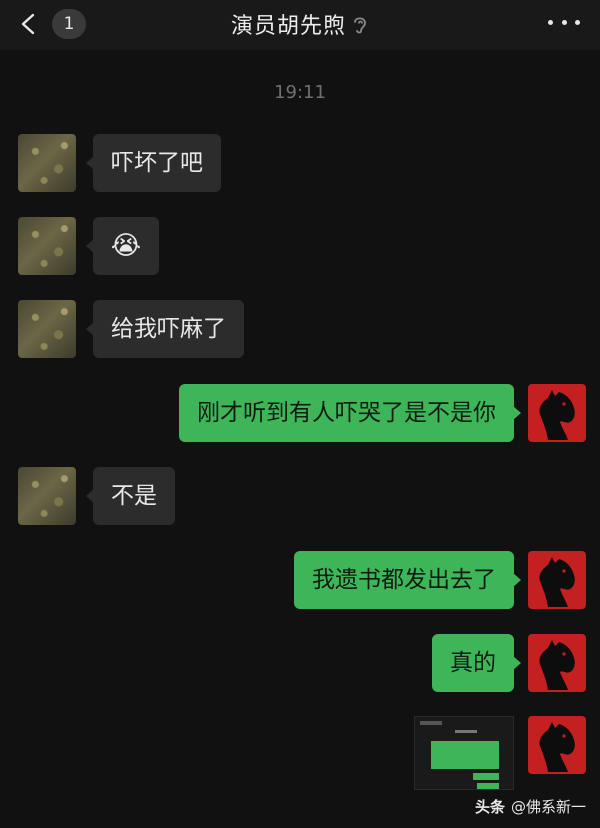  I want to click on watermark-logo: 头条, so click(489, 806).